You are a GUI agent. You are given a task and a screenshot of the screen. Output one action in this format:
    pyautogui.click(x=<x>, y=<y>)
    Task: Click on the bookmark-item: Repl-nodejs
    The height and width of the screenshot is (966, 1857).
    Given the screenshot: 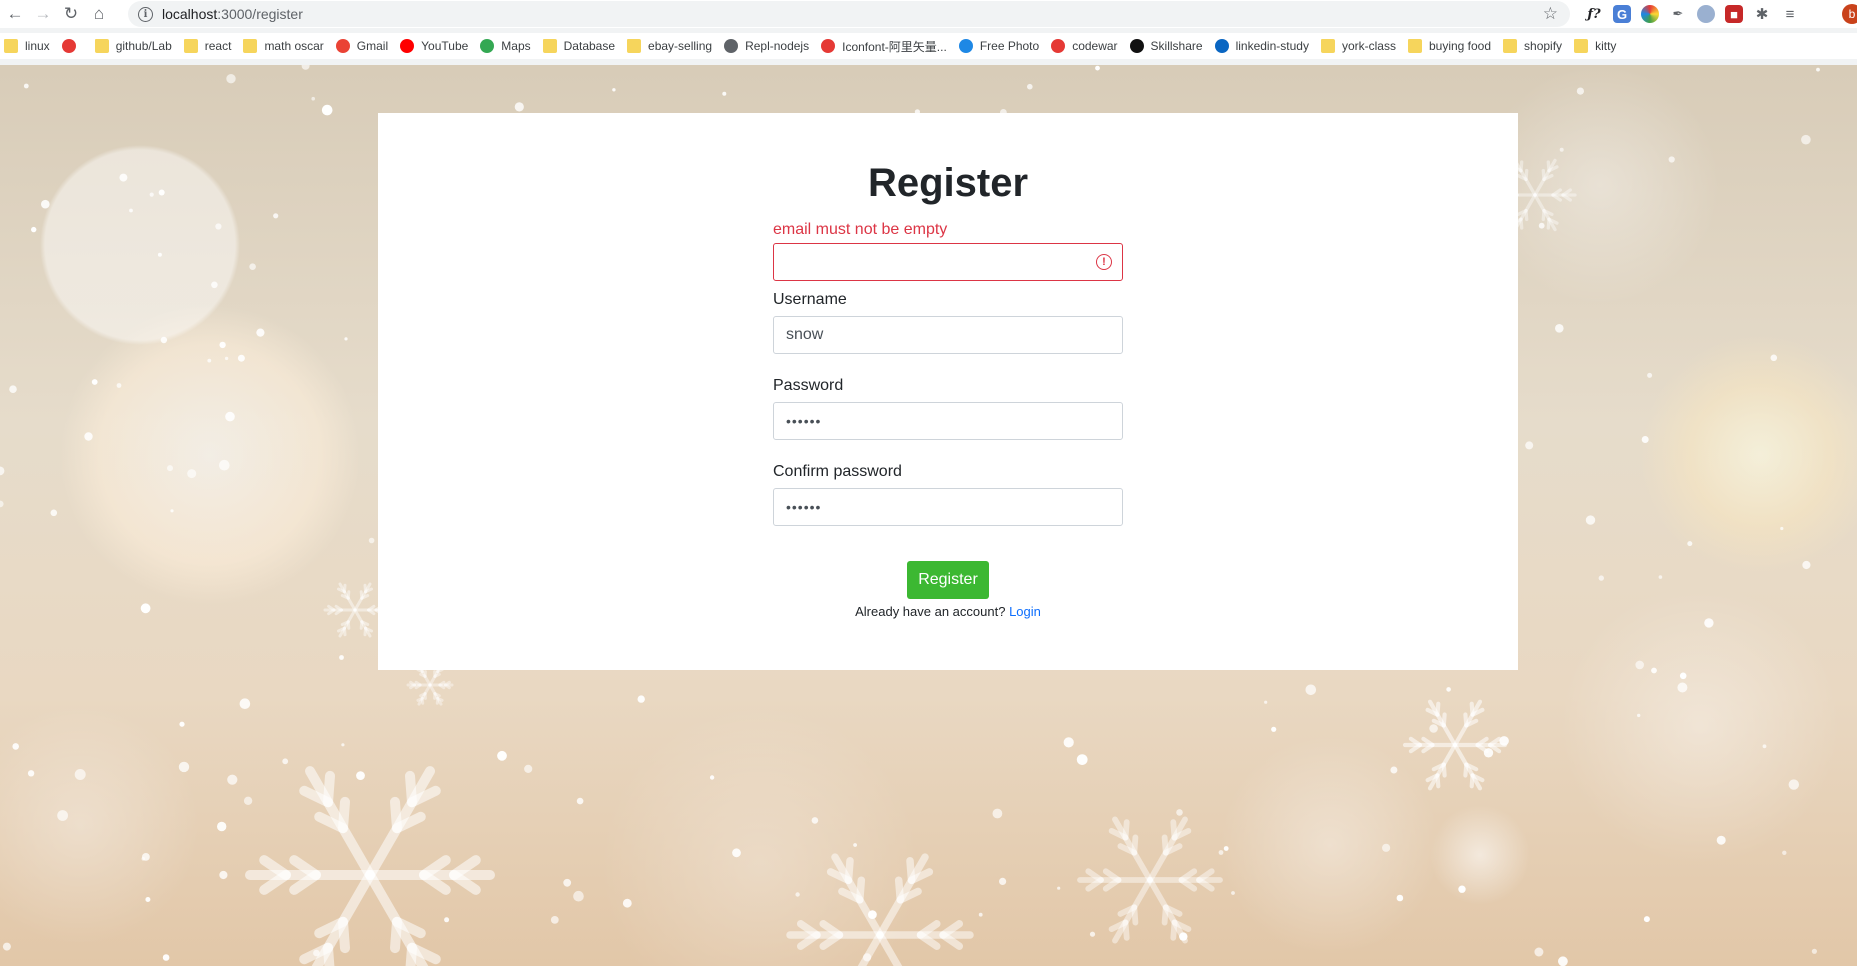 What is the action you would take?
    pyautogui.click(x=766, y=46)
    